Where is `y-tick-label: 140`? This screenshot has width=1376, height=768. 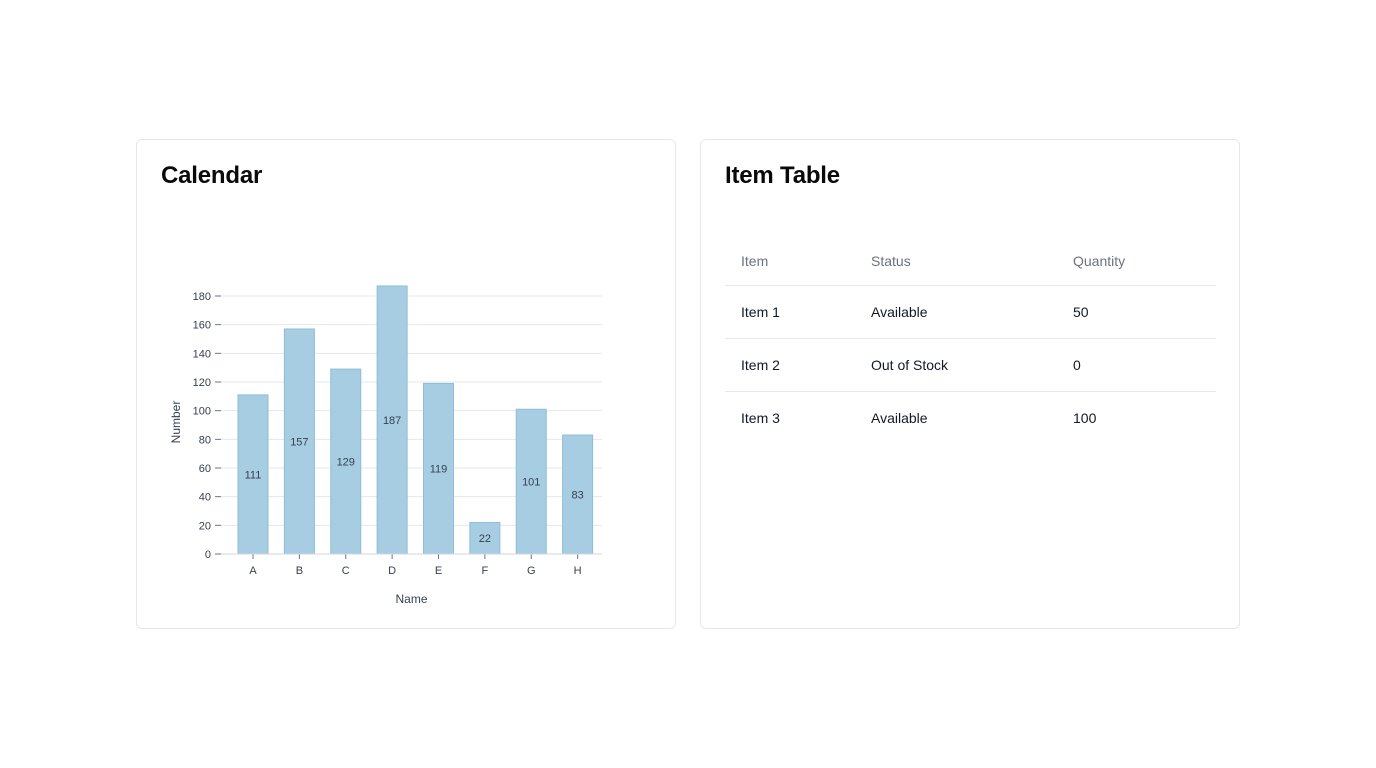 y-tick-label: 140 is located at coordinates (202, 354).